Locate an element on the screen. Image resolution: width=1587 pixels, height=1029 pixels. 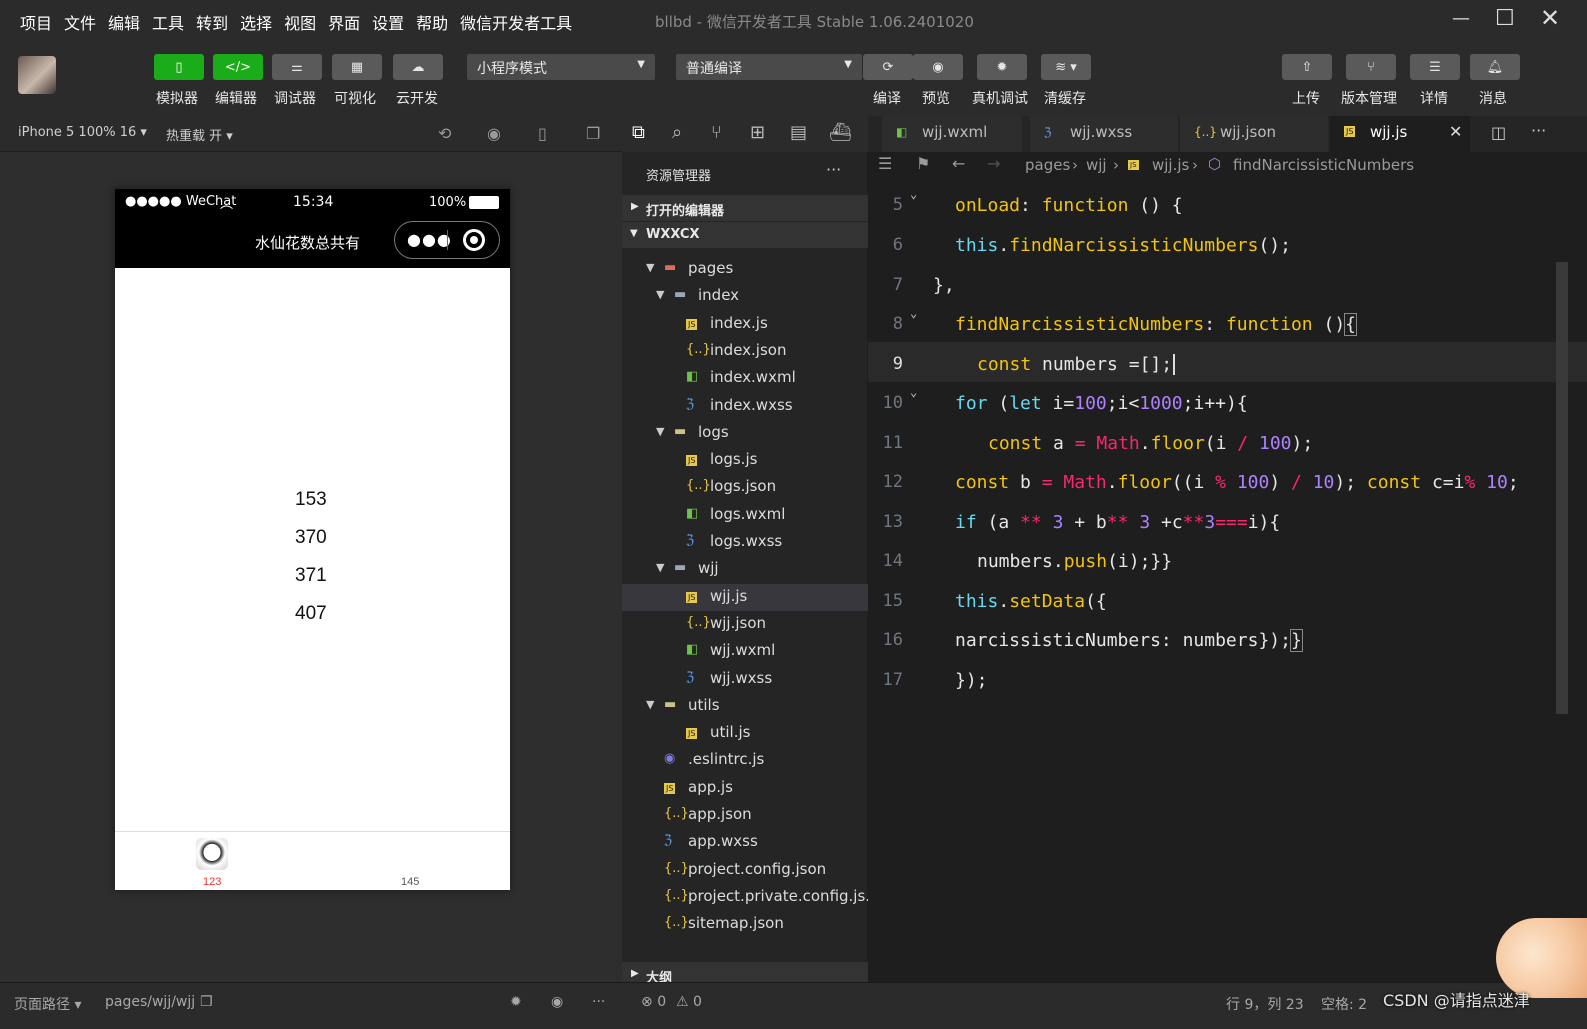
menu-item: 转到 is located at coordinates (212, 22).